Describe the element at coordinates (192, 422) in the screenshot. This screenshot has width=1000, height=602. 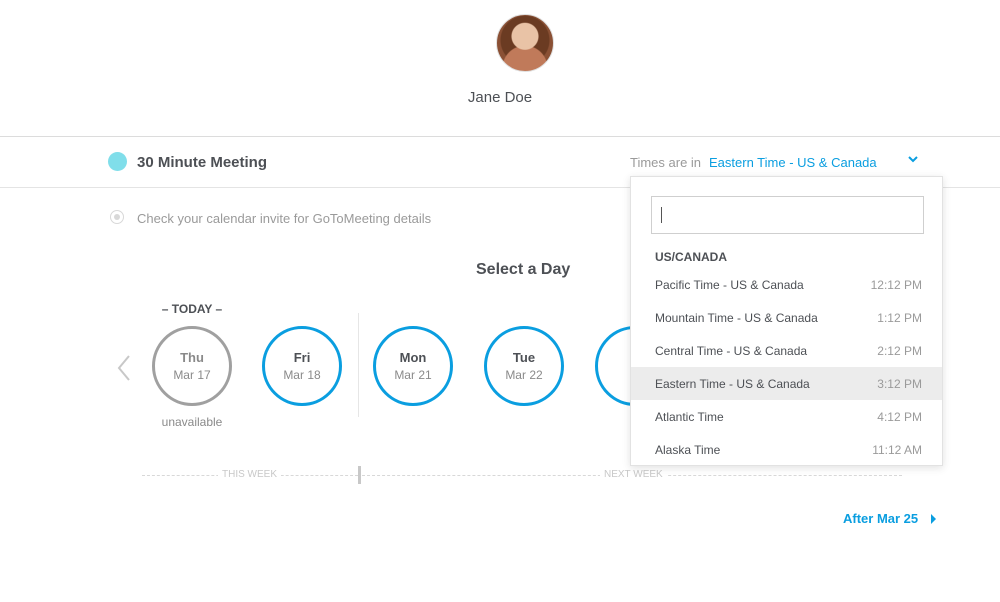
I see `unavailable-label: unavailable` at that location.